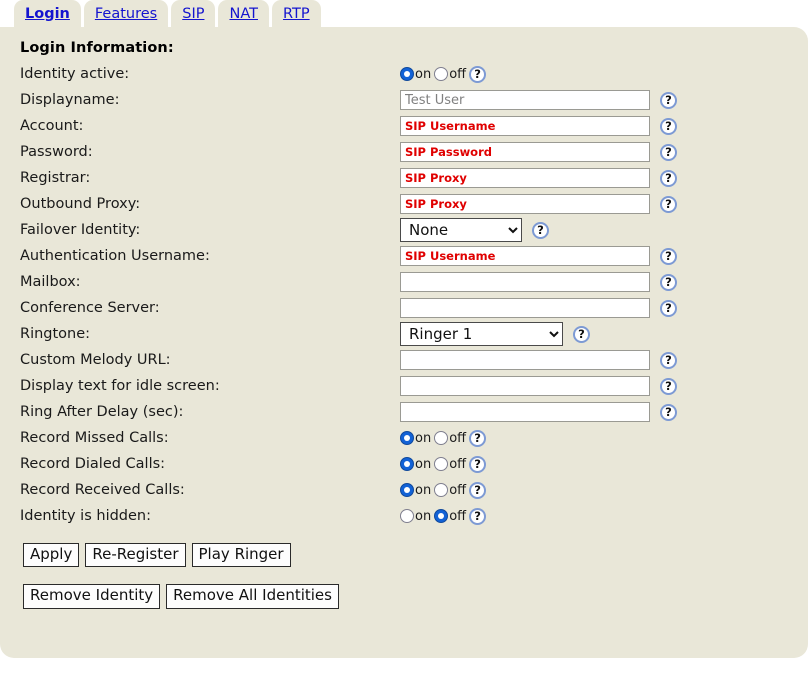 This screenshot has width=808, height=675. Describe the element at coordinates (415, 438) in the screenshot. I see `radio-option-on-record-missed-calls: on` at that location.